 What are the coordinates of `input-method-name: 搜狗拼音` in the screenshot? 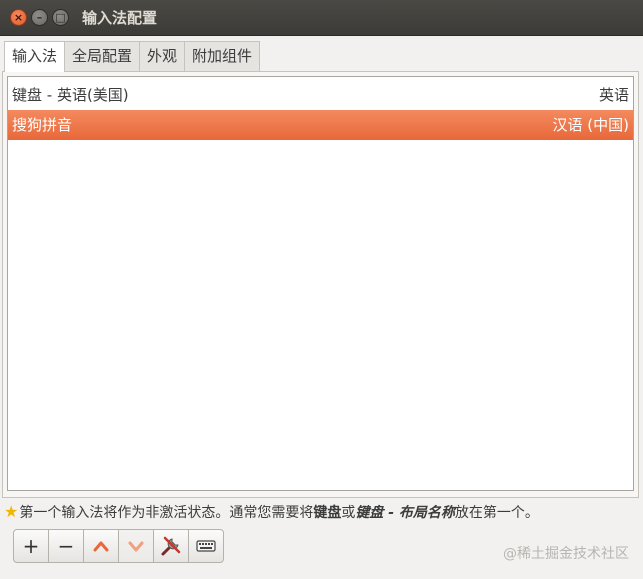 It's located at (42, 125).